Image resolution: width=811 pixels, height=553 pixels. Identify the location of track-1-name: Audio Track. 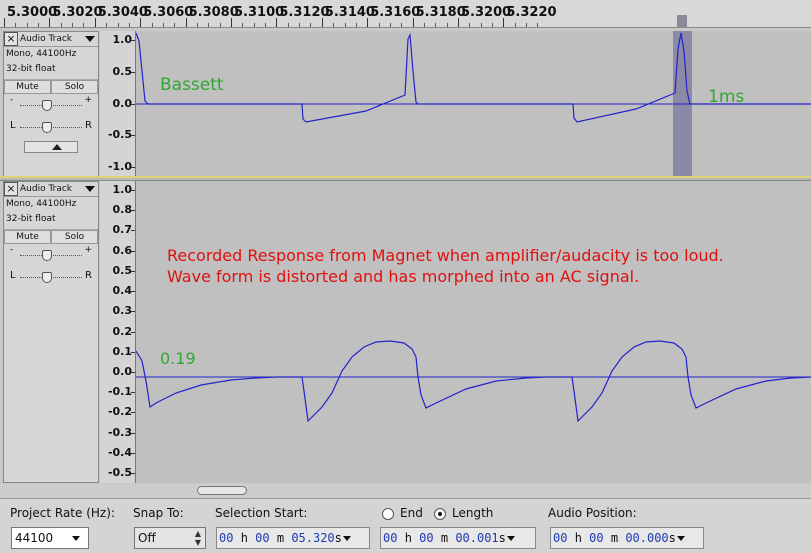
(52, 39).